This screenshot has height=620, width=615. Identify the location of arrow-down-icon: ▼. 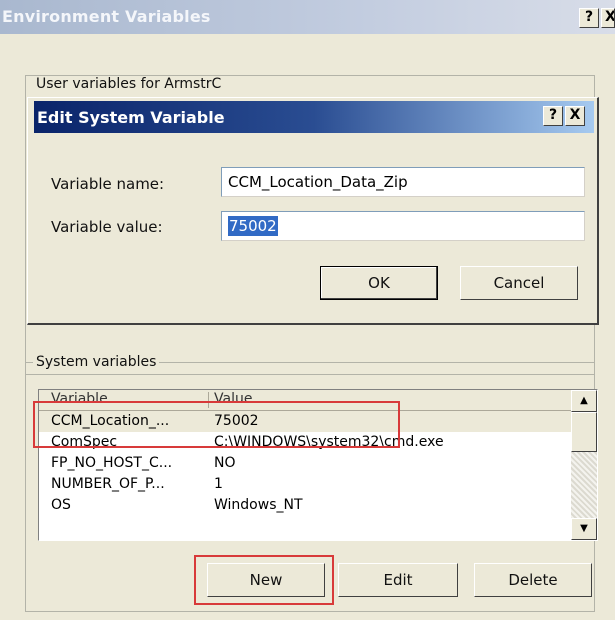
(584, 528).